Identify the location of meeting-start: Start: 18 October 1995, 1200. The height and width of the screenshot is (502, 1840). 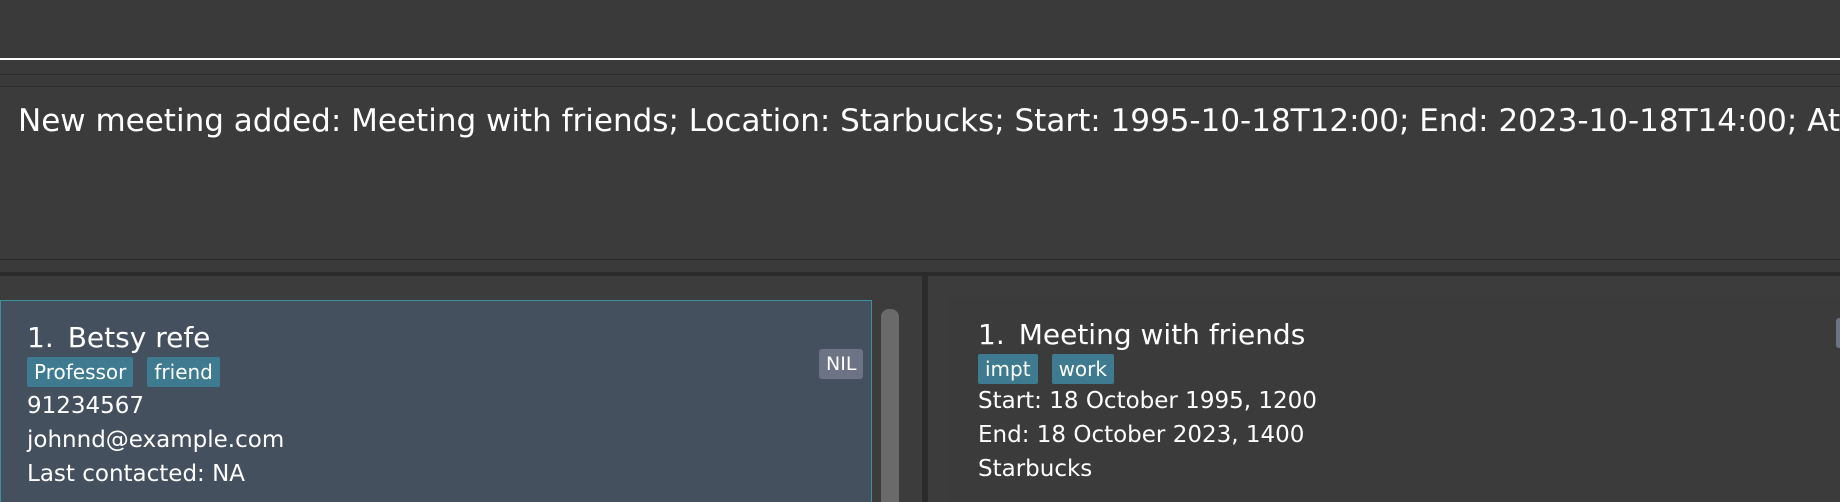
(1147, 401).